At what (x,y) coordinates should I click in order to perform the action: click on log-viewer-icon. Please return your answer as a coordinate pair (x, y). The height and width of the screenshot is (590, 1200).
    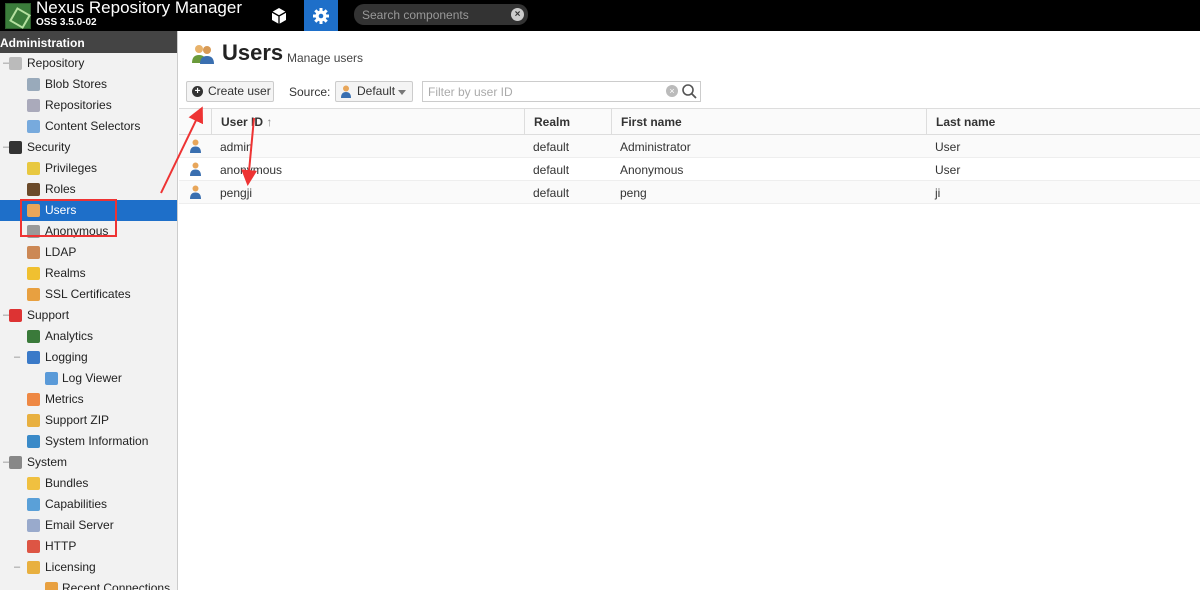
    Looking at the image, I should click on (51, 378).